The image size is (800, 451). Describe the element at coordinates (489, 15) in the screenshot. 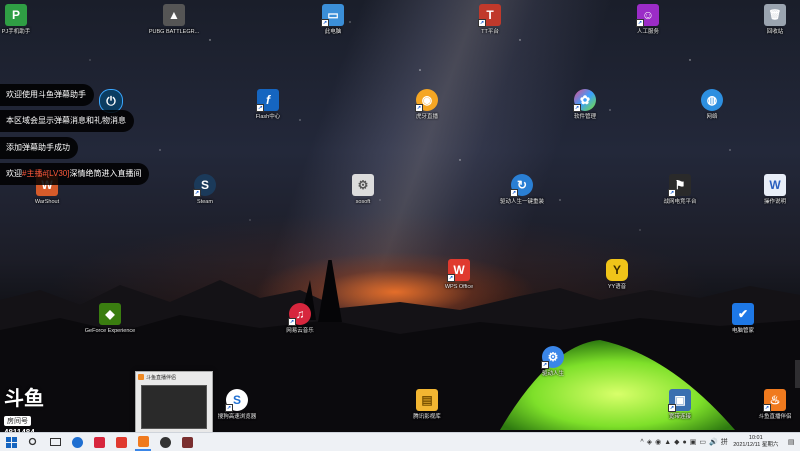

I see `tt-platform-icon: T ↗` at that location.